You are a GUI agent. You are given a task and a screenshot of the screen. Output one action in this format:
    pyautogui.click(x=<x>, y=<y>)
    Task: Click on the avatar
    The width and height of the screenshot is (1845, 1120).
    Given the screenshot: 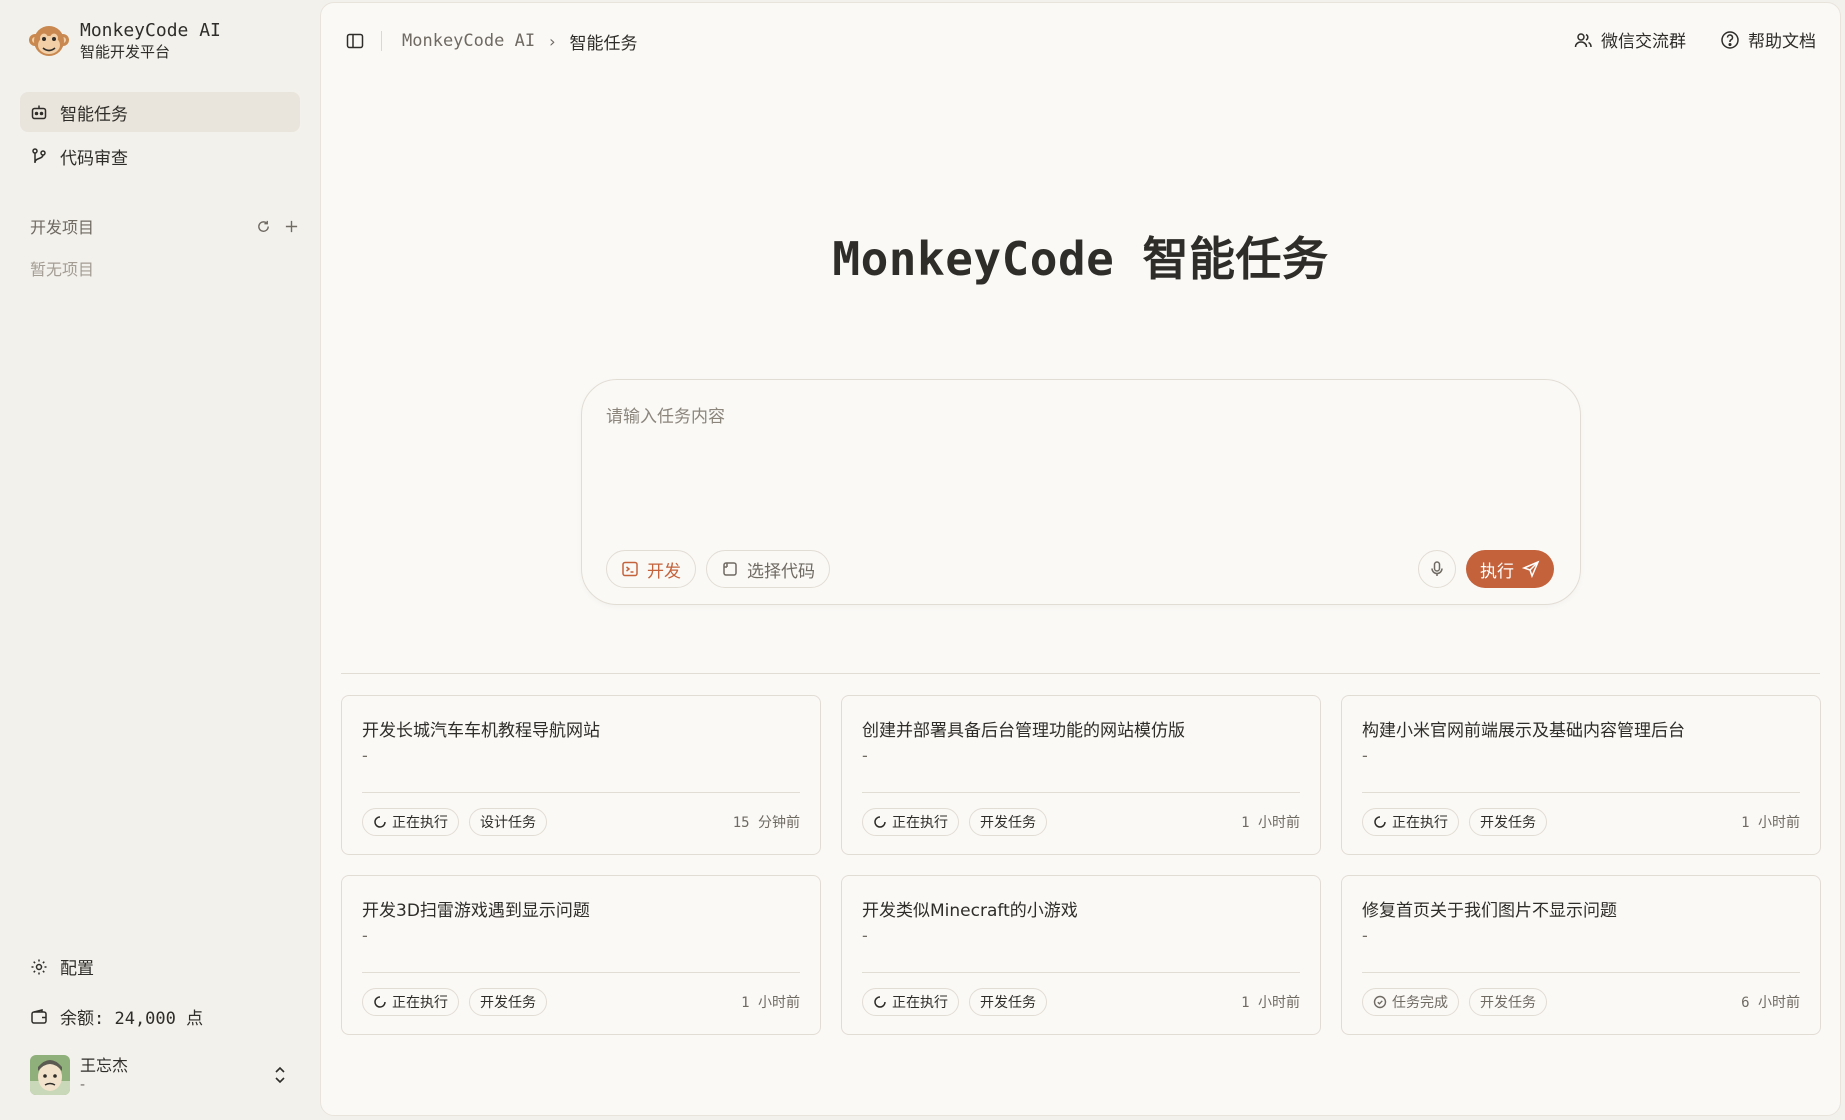 What is the action you would take?
    pyautogui.click(x=50, y=1075)
    